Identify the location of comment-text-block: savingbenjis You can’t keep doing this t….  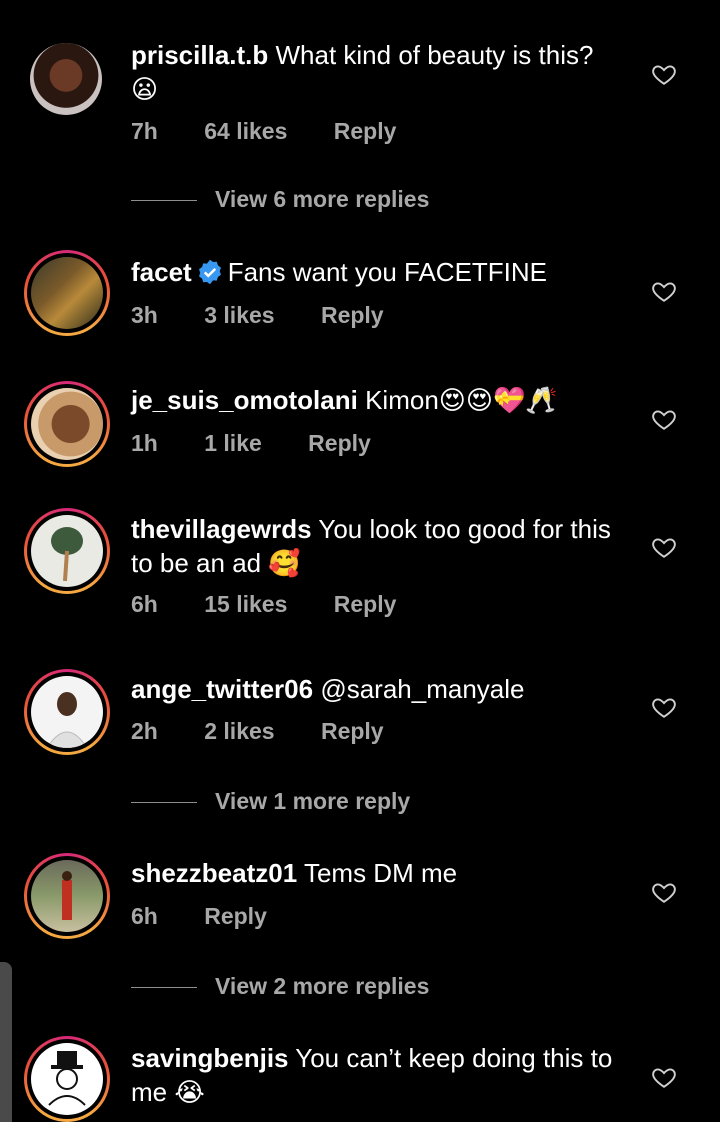
(376, 1075).